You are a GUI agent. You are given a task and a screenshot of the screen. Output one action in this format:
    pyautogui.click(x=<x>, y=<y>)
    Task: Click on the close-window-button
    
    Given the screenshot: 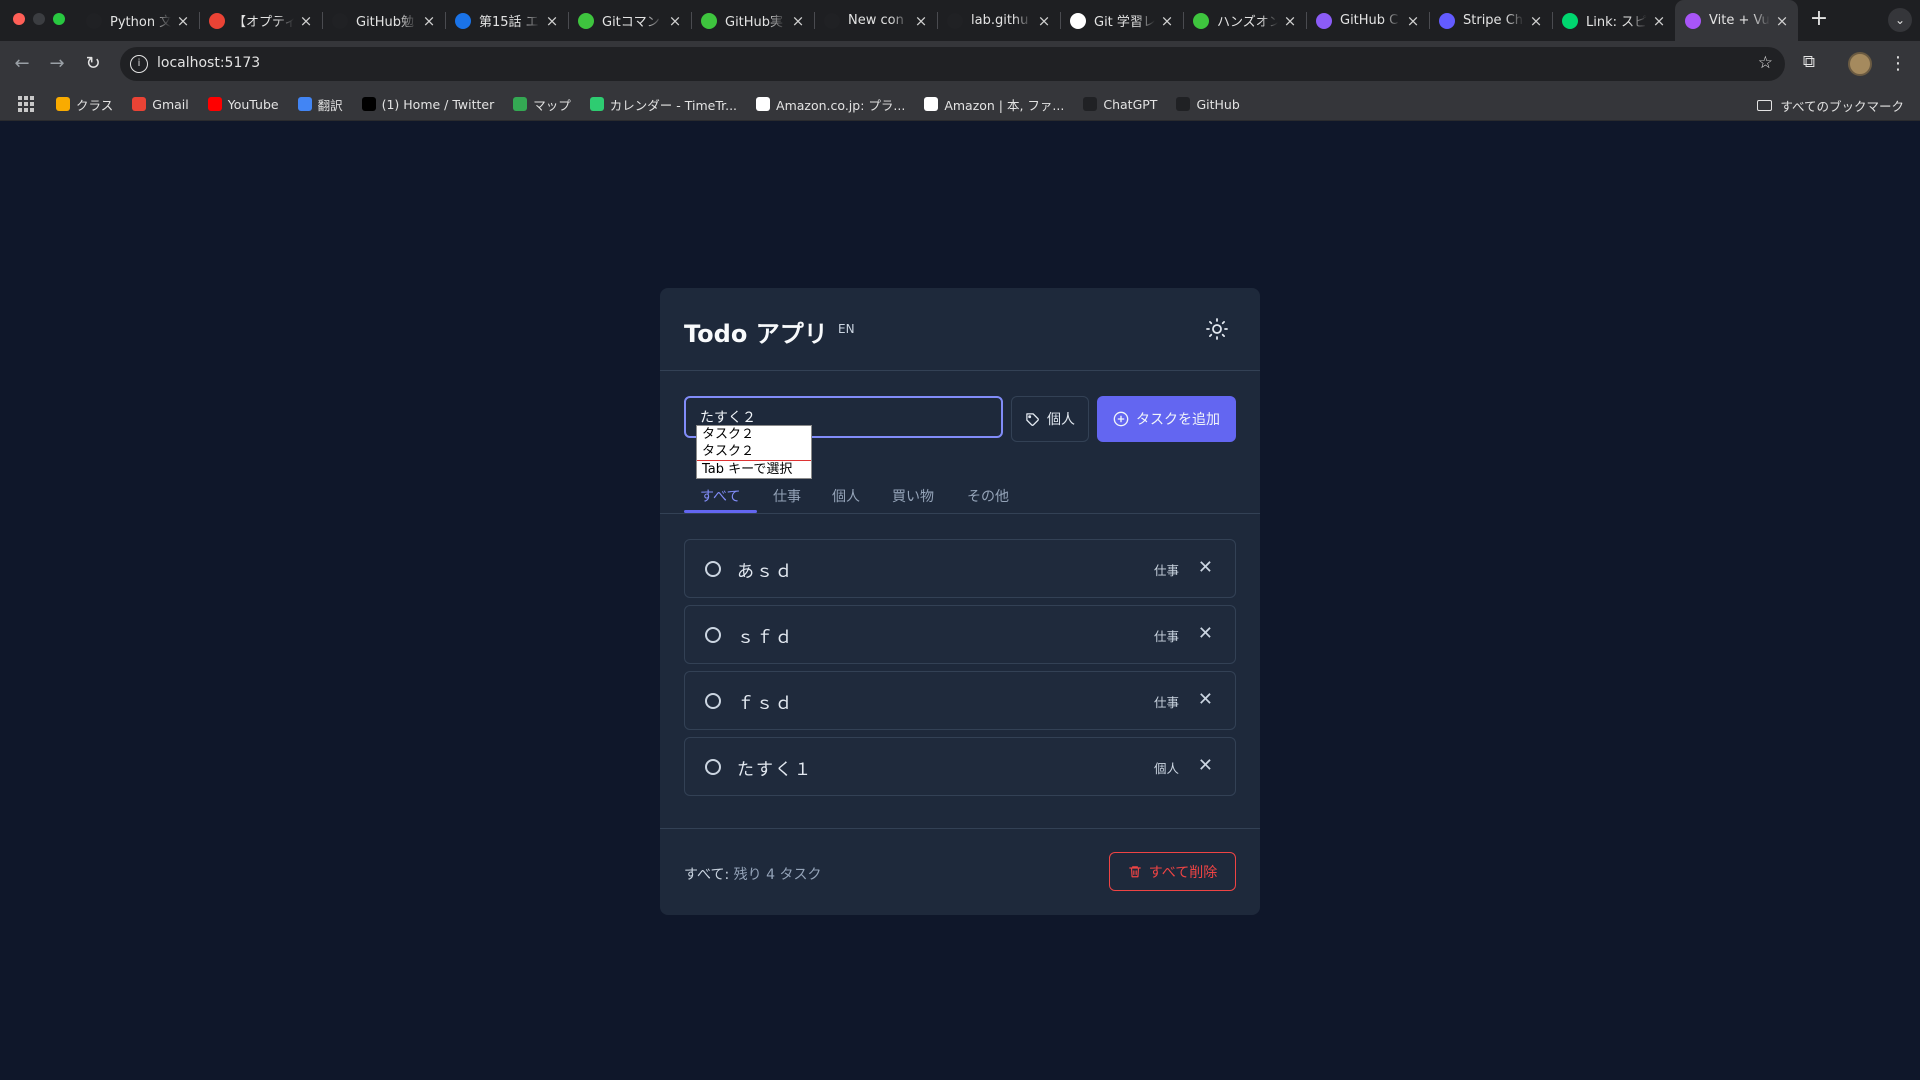 What is the action you would take?
    pyautogui.click(x=19, y=19)
    